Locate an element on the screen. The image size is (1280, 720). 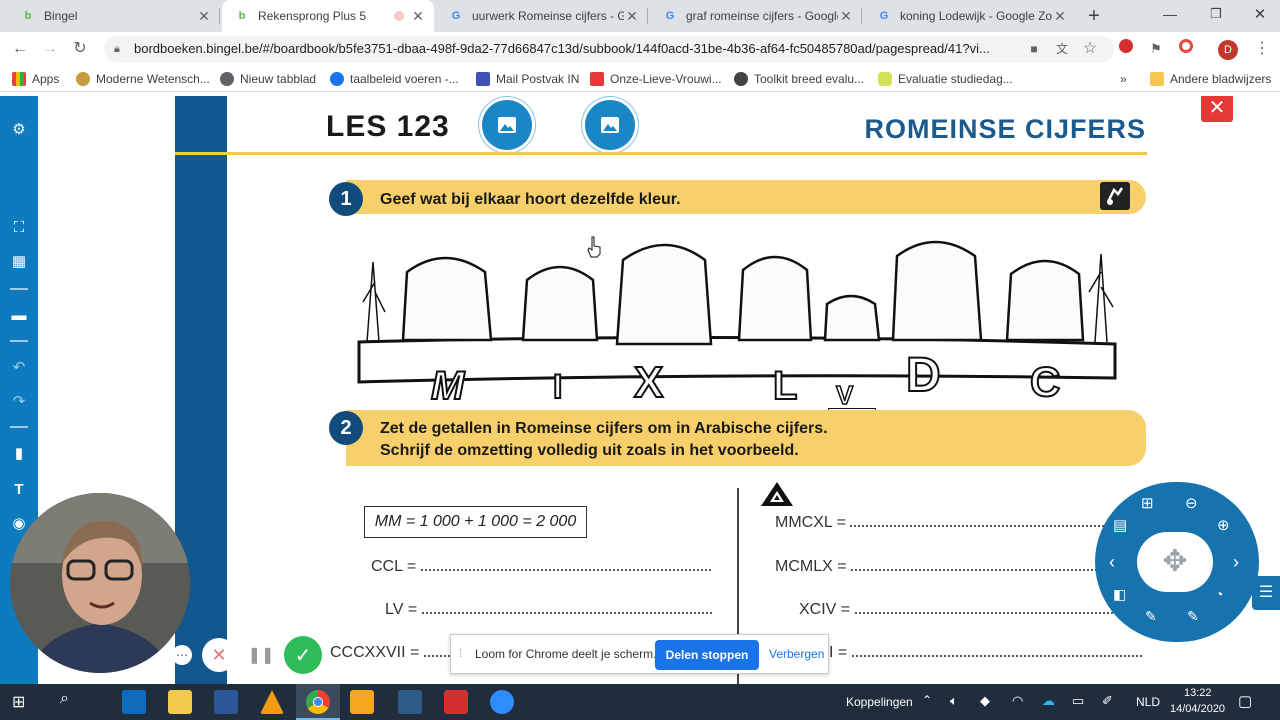
bookmark-item: Nieuw tabblad is located at coordinates (268, 79).